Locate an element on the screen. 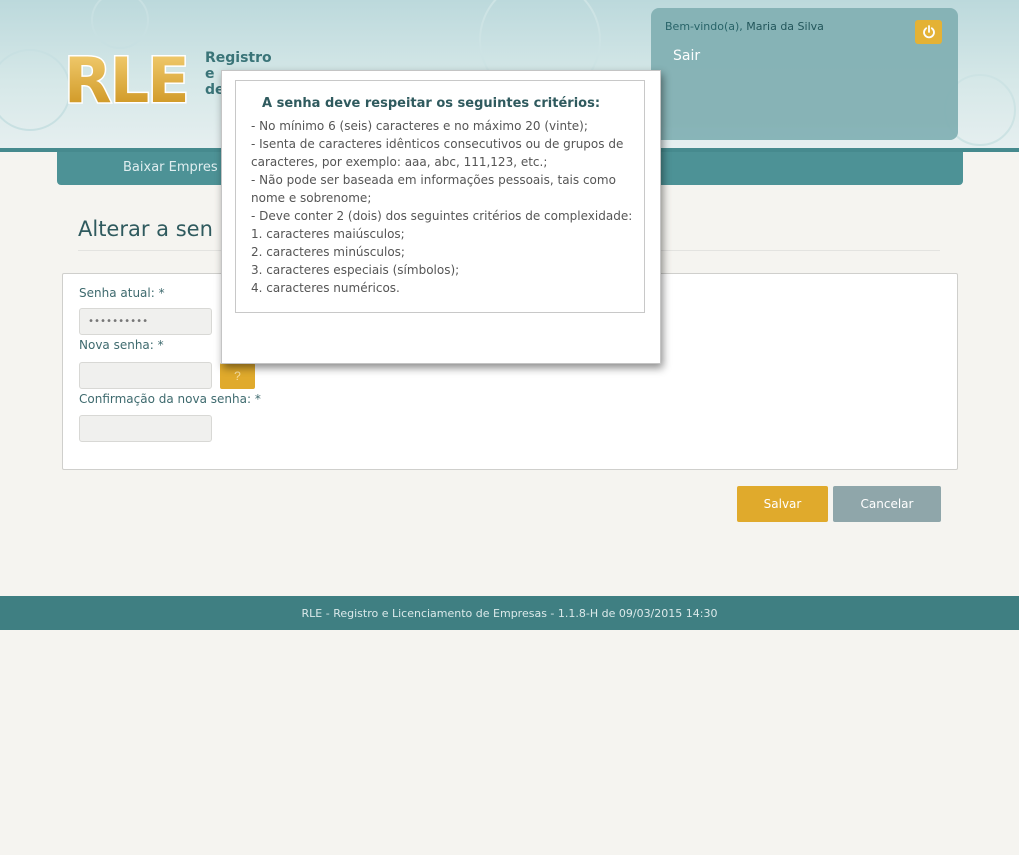  svg-text: RLE is located at coordinates (126, 76).